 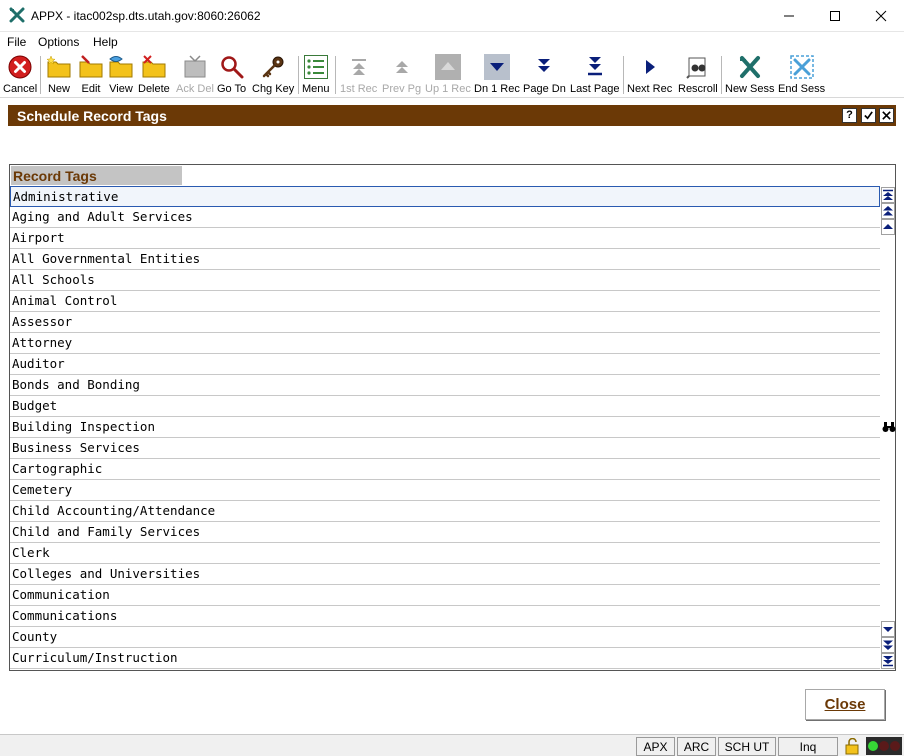 What do you see at coordinates (445, 532) in the screenshot?
I see `table-row: Child and Family Services` at bounding box center [445, 532].